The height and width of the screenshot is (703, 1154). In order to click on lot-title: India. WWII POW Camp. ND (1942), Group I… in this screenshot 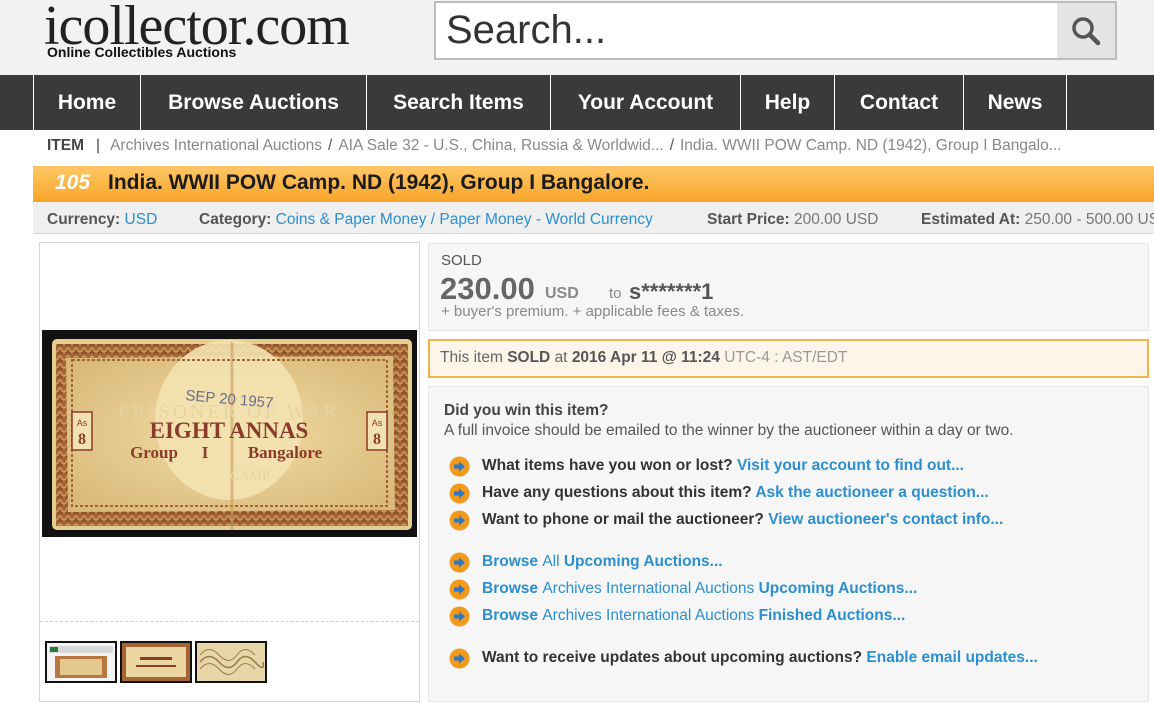, I will do `click(379, 182)`.